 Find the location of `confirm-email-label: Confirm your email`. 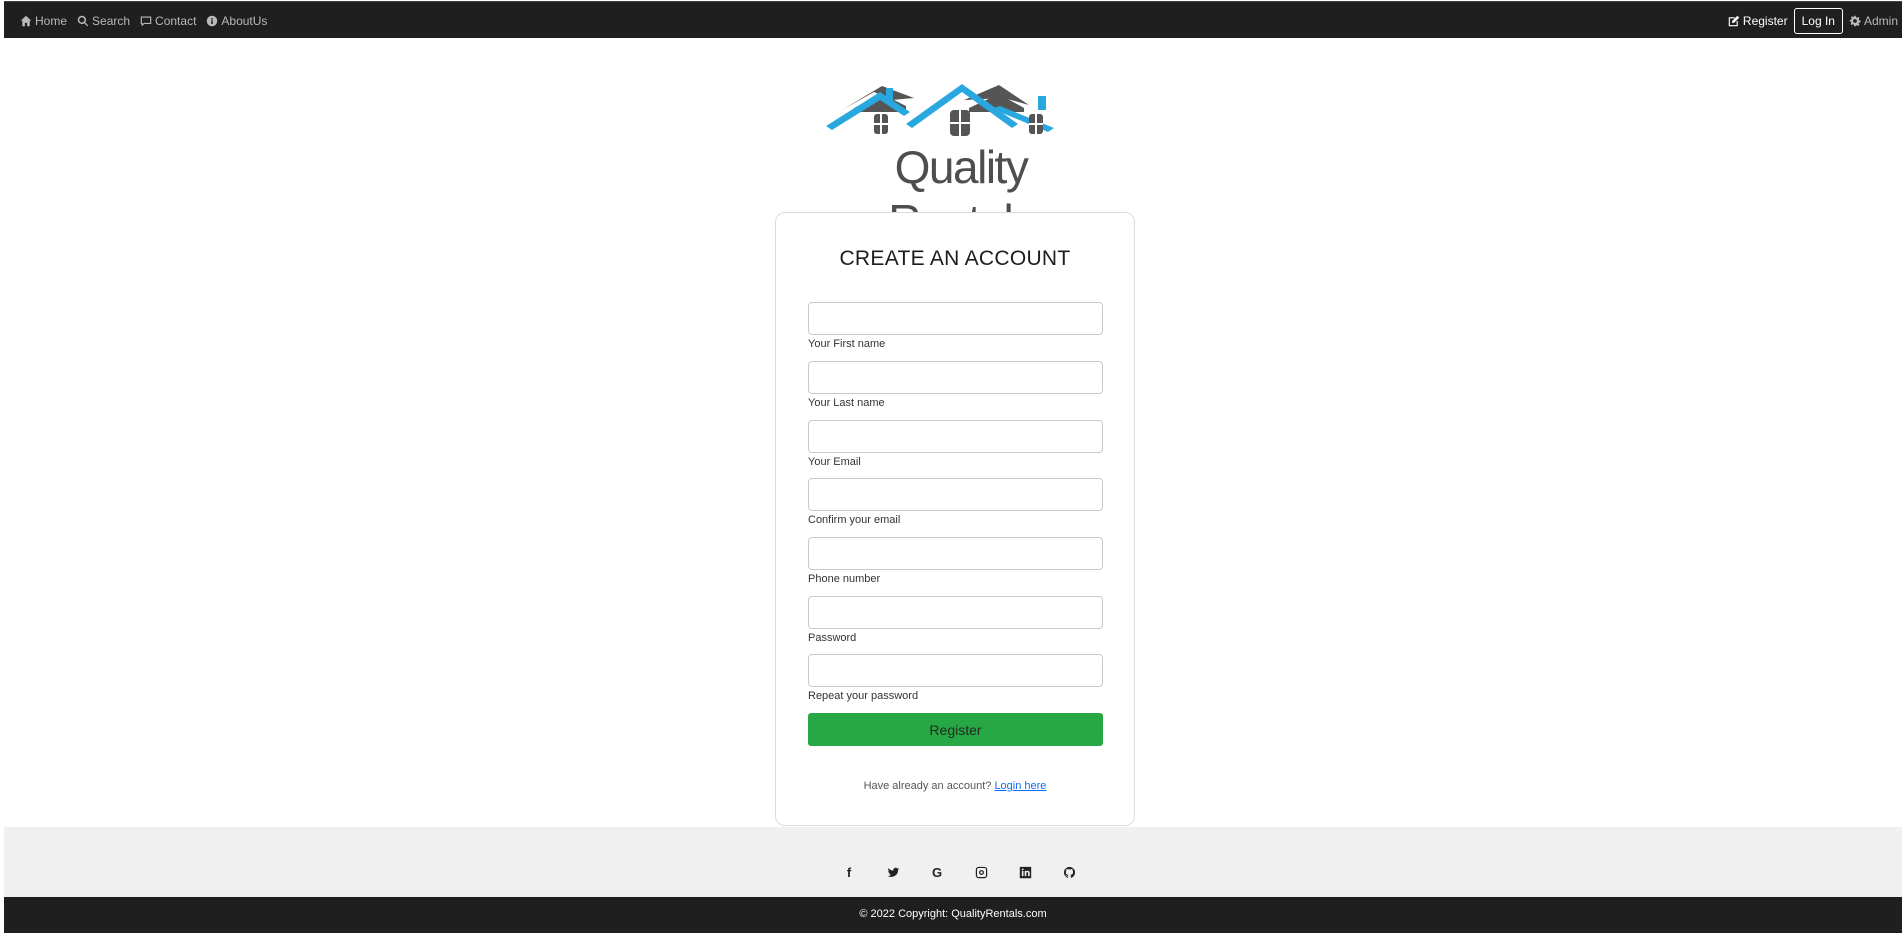

confirm-email-label: Confirm your email is located at coordinates (854, 520).